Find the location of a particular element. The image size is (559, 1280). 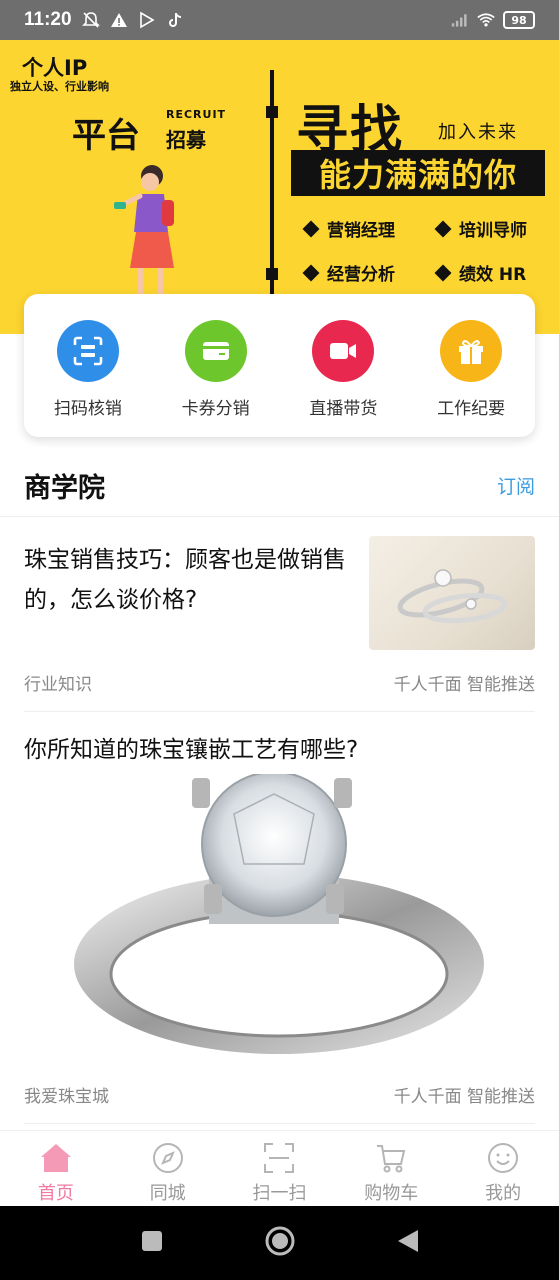

ring-thumbnail is located at coordinates (452, 593).